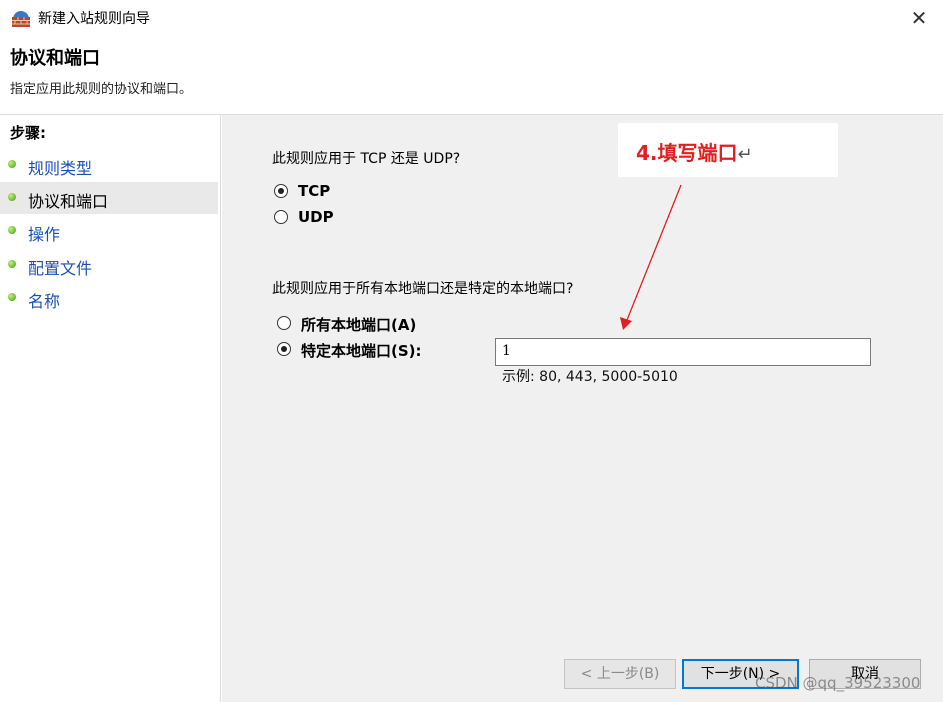 The width and height of the screenshot is (943, 702). What do you see at coordinates (55, 58) in the screenshot?
I see `page-title: 协议和端口` at bounding box center [55, 58].